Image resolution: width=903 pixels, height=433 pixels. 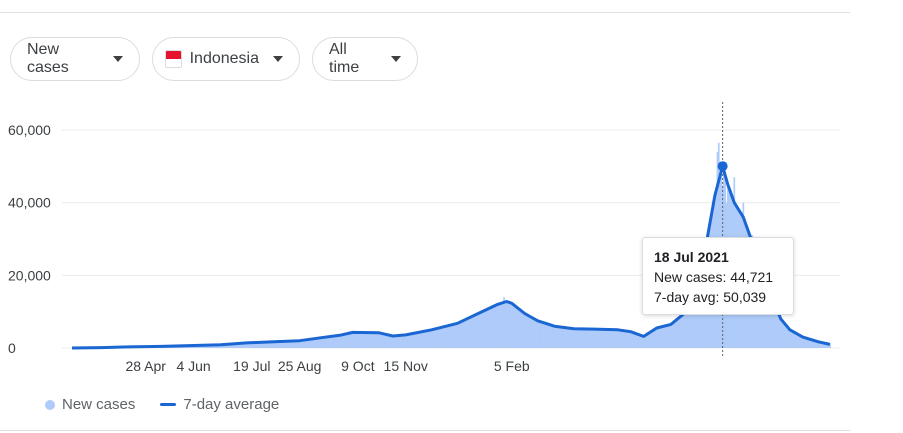 I want to click on legend-seven-day-average-label: 7-day average, so click(x=231, y=404).